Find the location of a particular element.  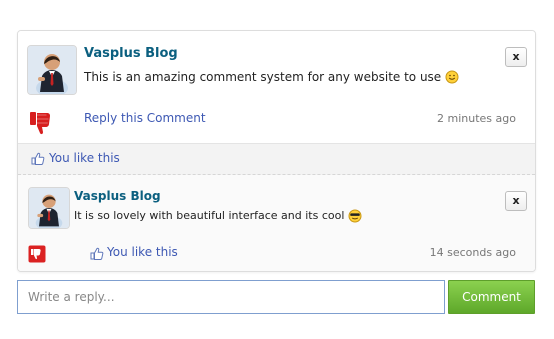

reply-you-like-this-link: You like this is located at coordinates (142, 252).